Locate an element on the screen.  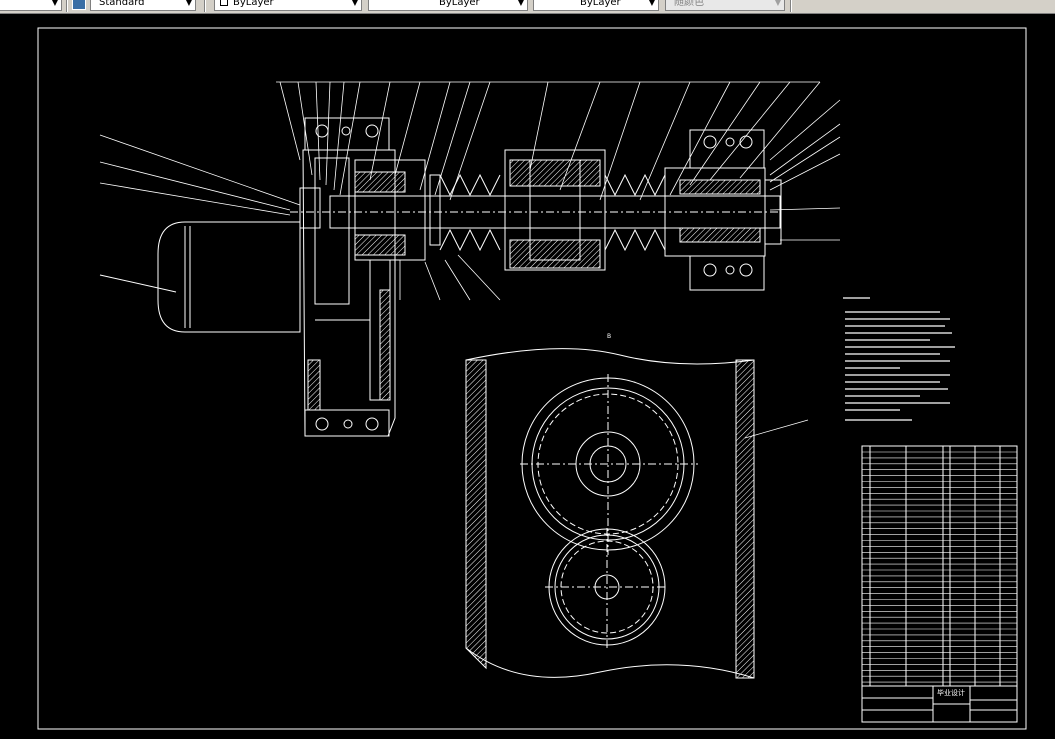
text-style-value: Standard is located at coordinates (122, 4).